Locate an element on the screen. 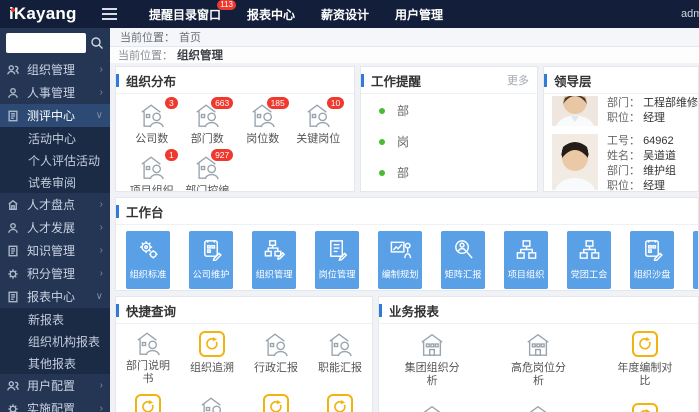 The height and width of the screenshot is (412, 699). qq-position-manual: 岗位说明书 is located at coordinates (148, 403).